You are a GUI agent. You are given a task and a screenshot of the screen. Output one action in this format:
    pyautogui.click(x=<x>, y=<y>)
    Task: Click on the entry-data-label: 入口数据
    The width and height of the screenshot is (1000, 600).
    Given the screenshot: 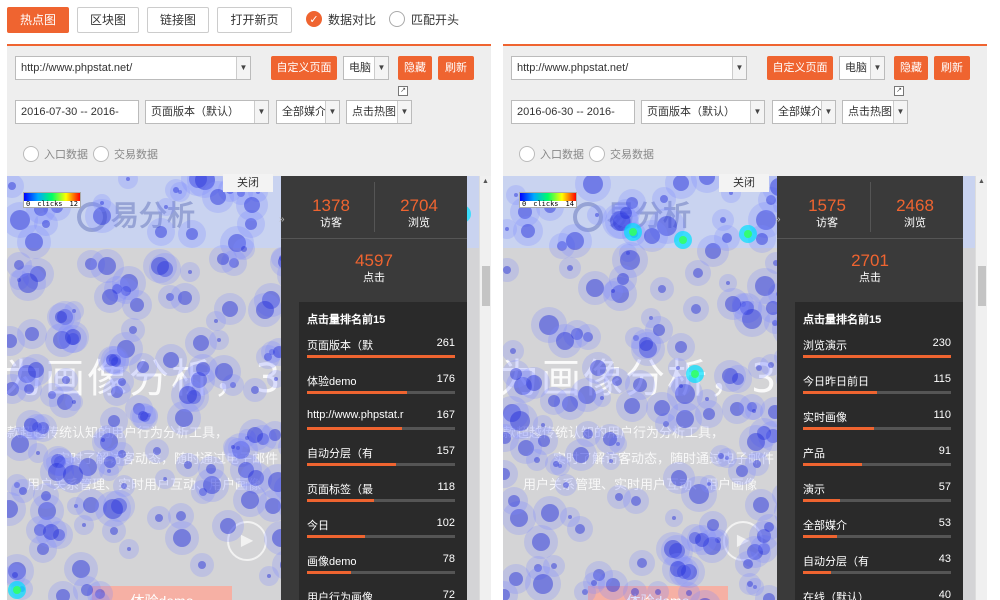 What is the action you would take?
    pyautogui.click(x=66, y=155)
    